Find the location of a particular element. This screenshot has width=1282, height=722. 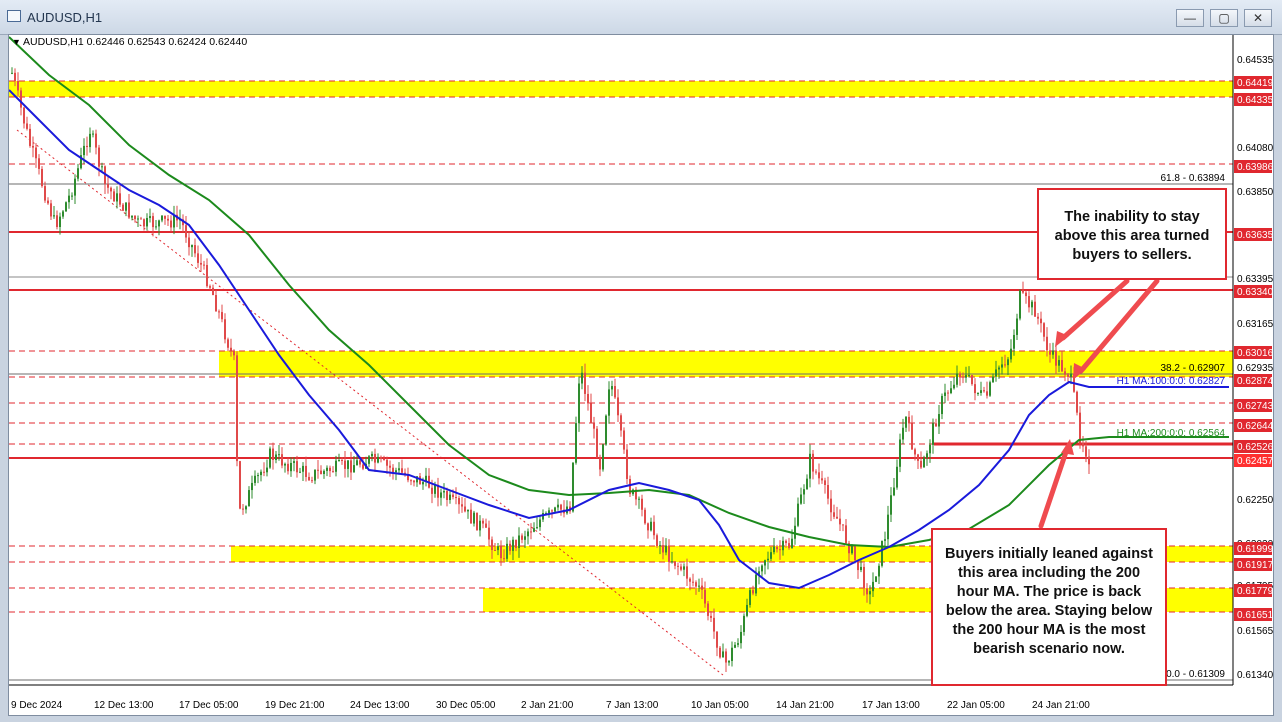

window-titlebar: AUDUSD,H1 — ▢ ✕ is located at coordinates (641, 17).